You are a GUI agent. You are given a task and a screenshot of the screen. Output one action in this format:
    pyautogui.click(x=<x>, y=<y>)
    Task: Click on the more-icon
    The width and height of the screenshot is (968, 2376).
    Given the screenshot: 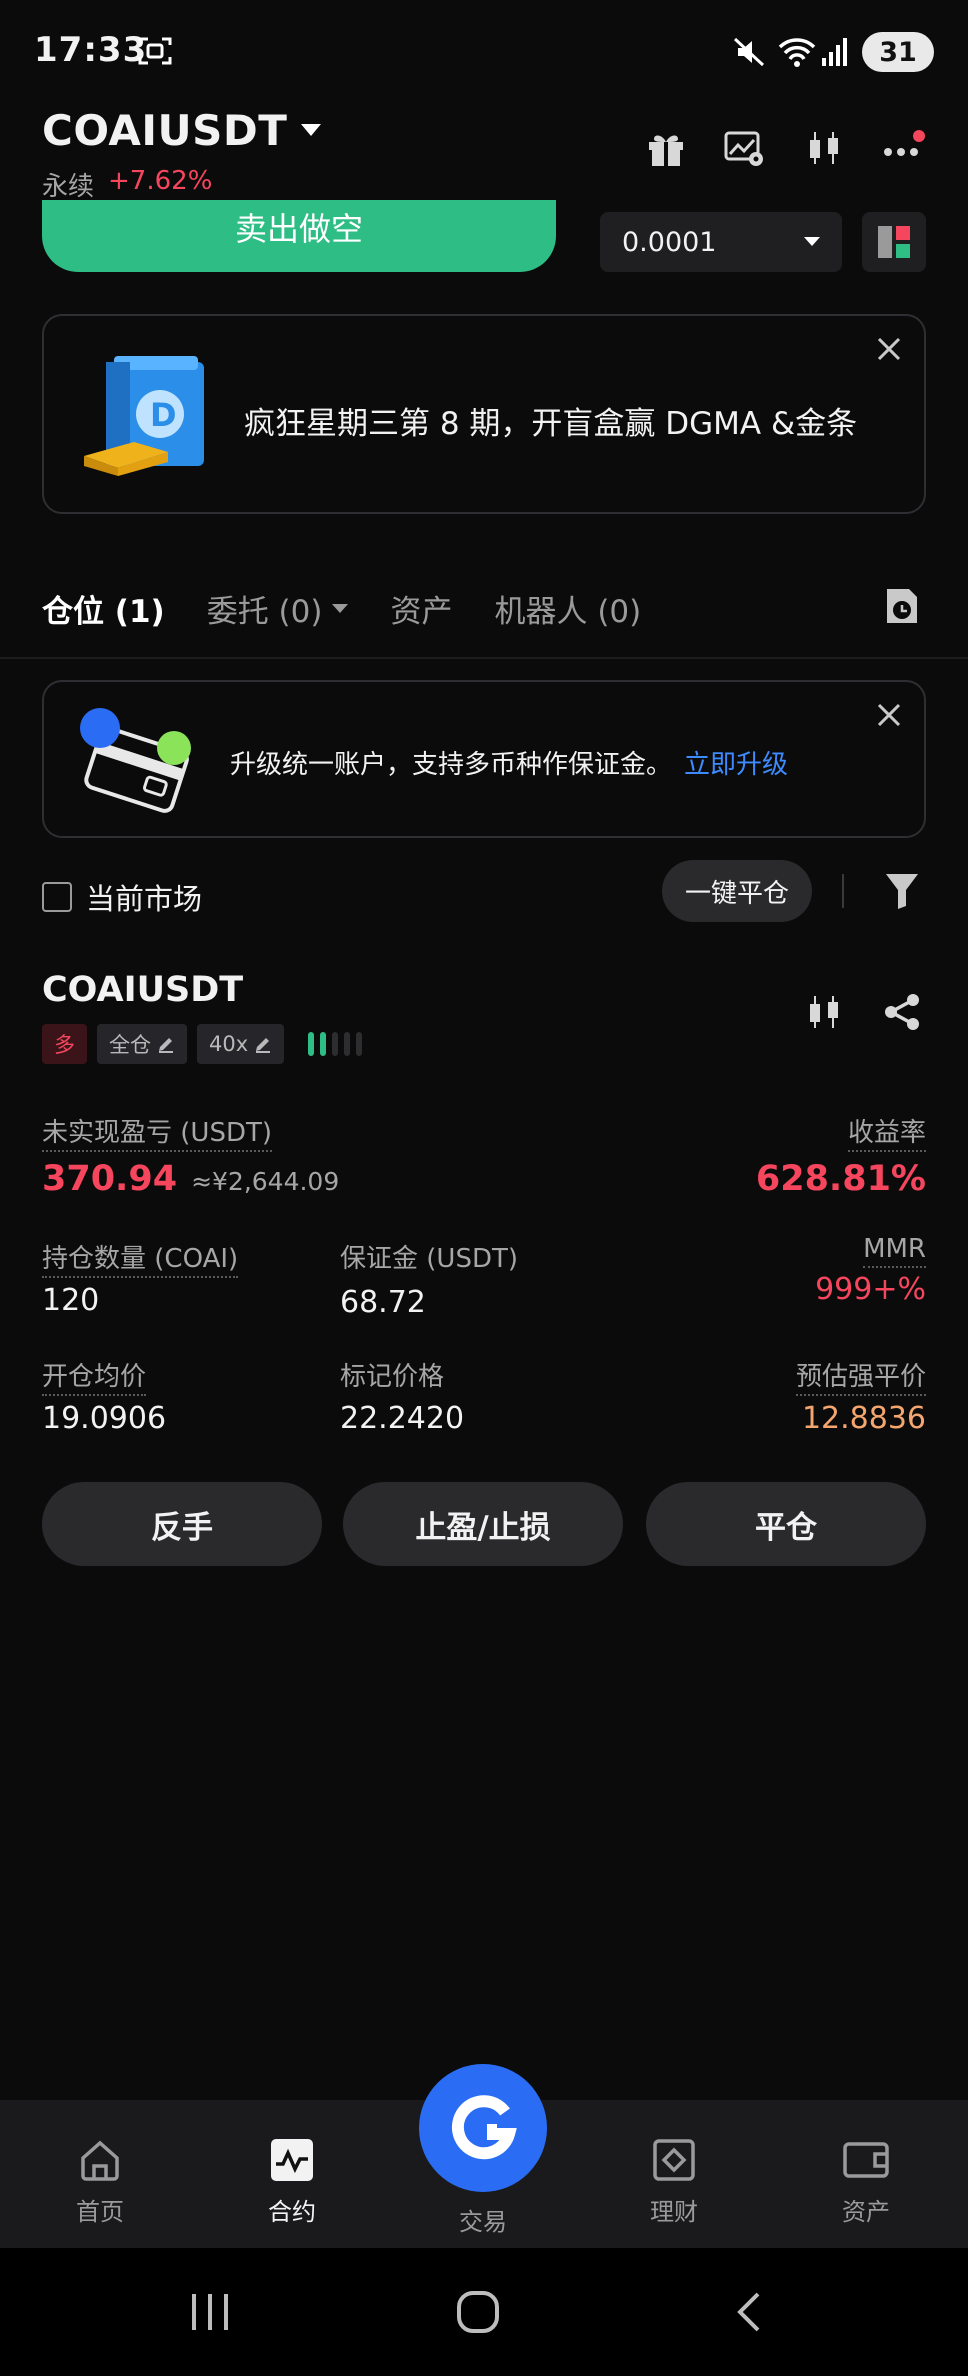 What is the action you would take?
    pyautogui.click(x=903, y=148)
    